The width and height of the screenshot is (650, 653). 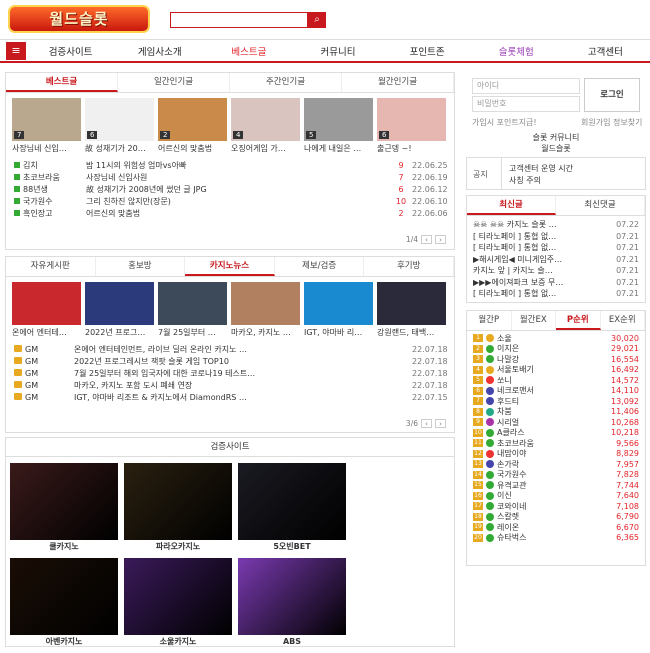 I want to click on list-item: 88년생 故 성재기가 2008년에 썼던 글 JPG 6 22.06.12, so click(x=231, y=189).